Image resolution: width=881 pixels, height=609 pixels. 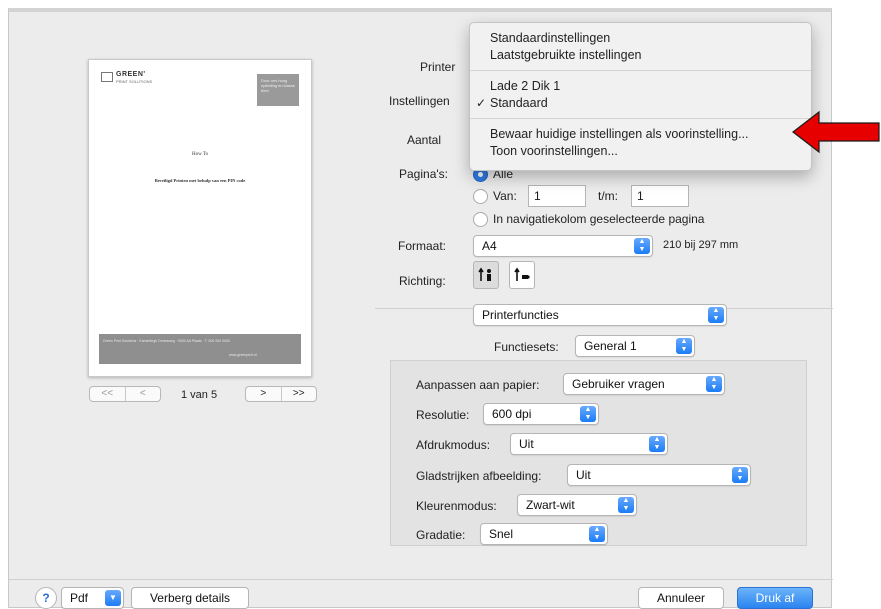 I want to click on preview-doc-title: How To, so click(x=200, y=154).